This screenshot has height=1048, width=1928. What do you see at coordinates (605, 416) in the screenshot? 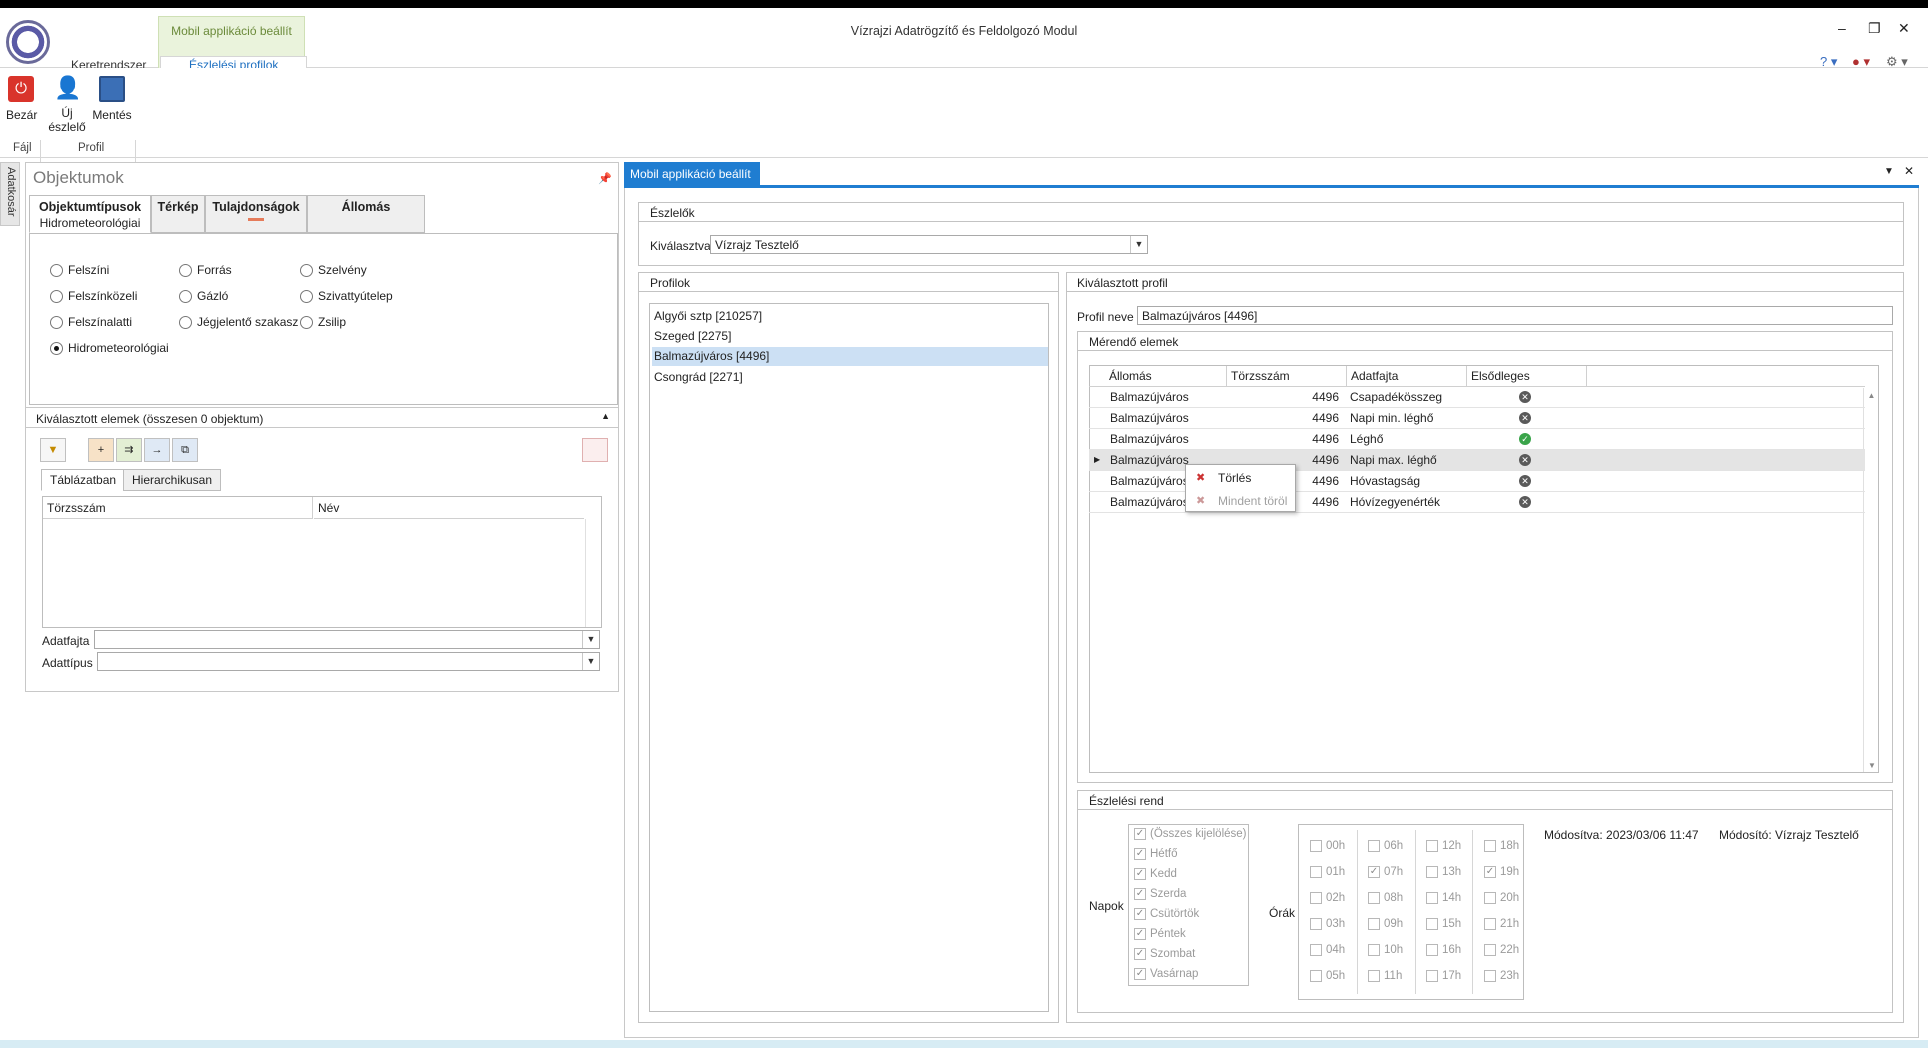
I see `collapse-icon: ▲` at bounding box center [605, 416].